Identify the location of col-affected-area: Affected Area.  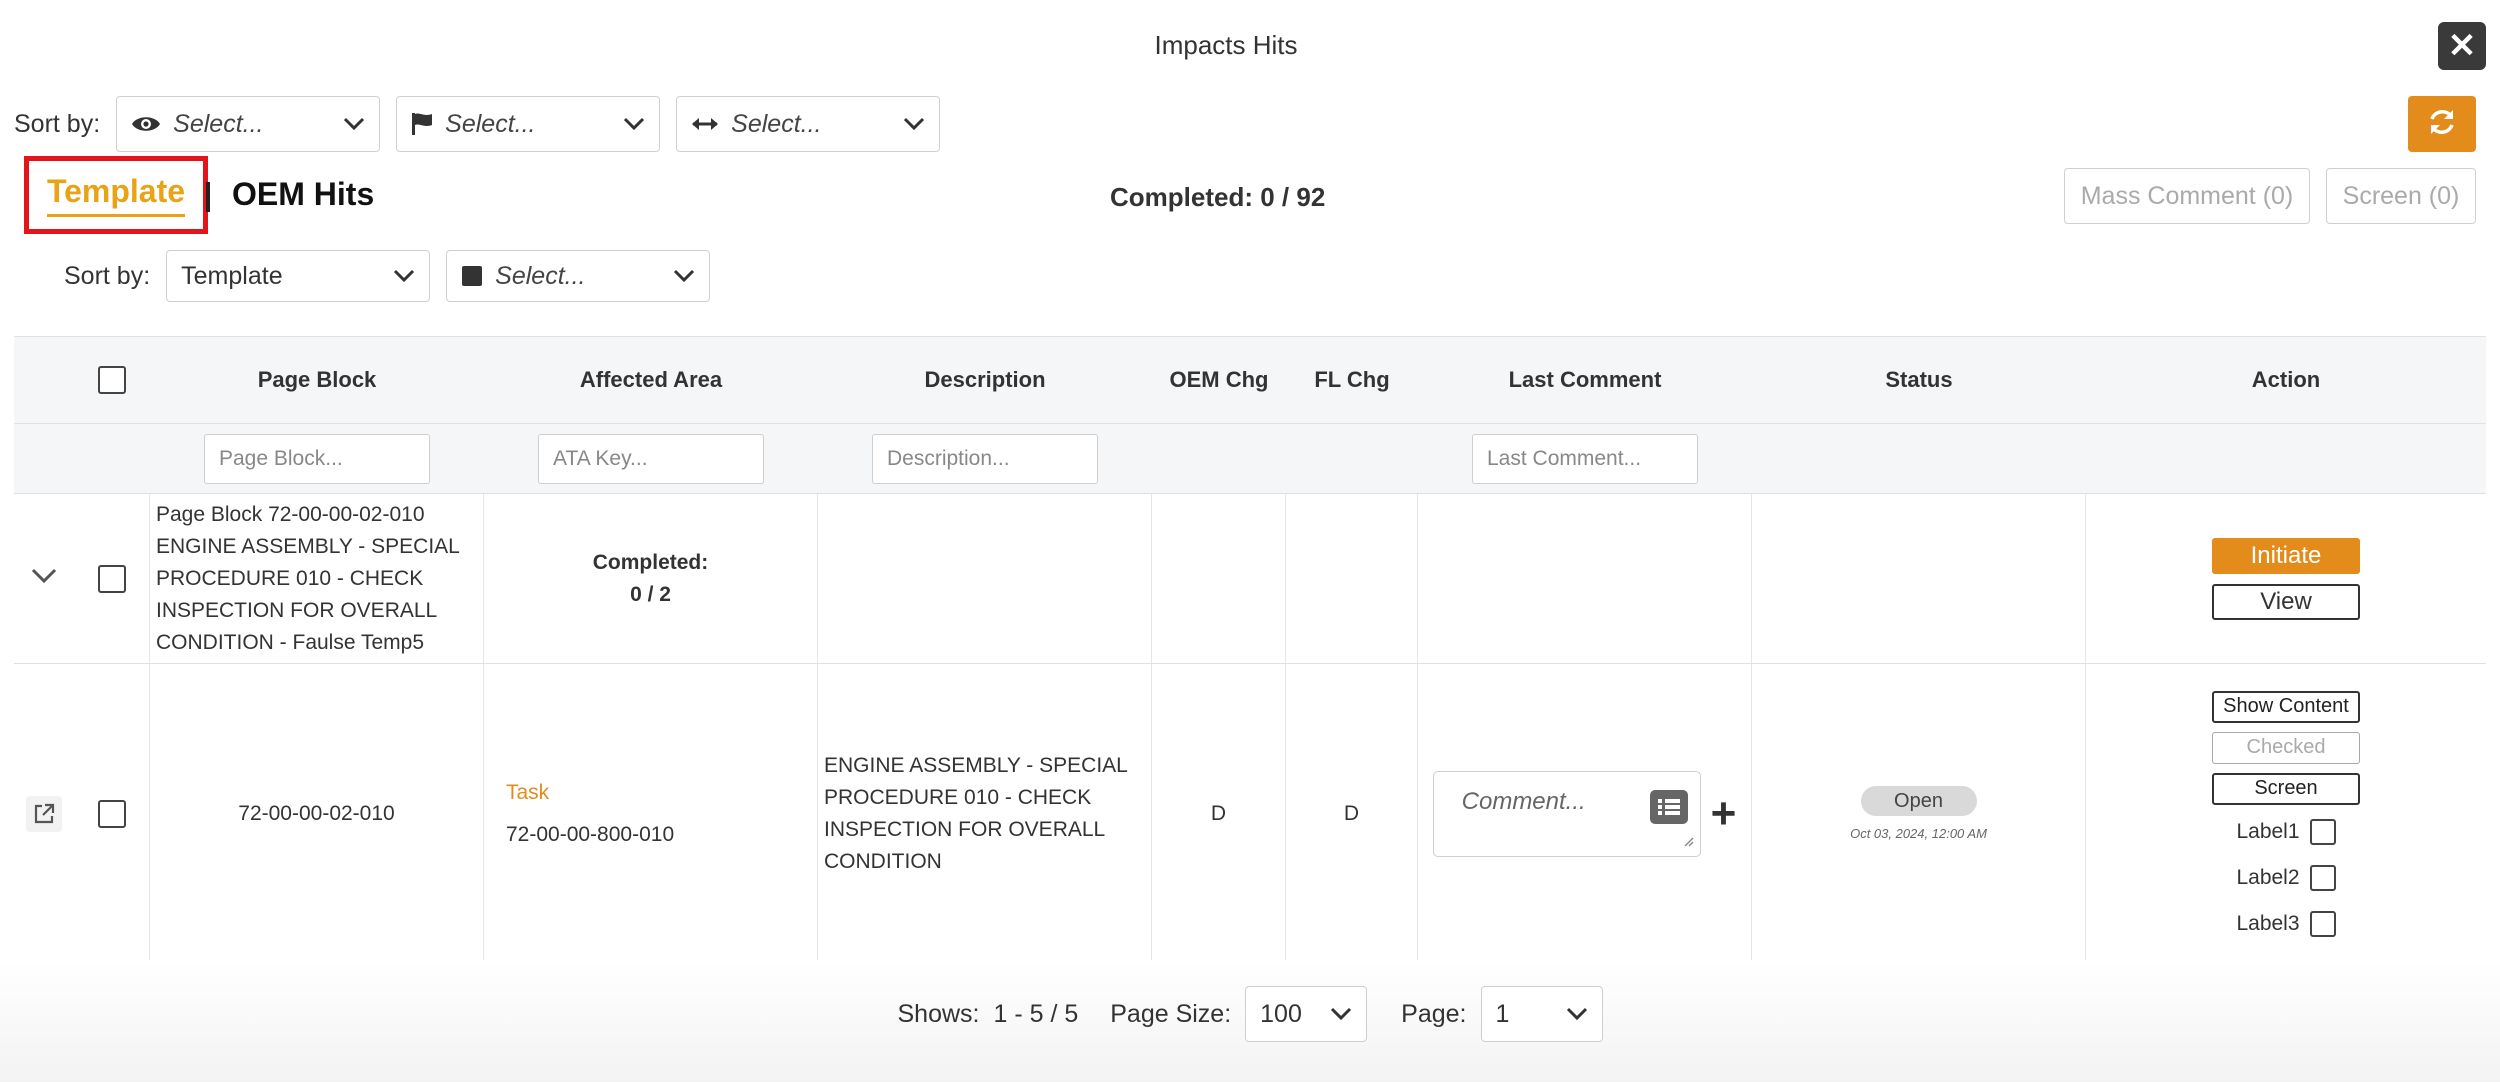
(651, 380).